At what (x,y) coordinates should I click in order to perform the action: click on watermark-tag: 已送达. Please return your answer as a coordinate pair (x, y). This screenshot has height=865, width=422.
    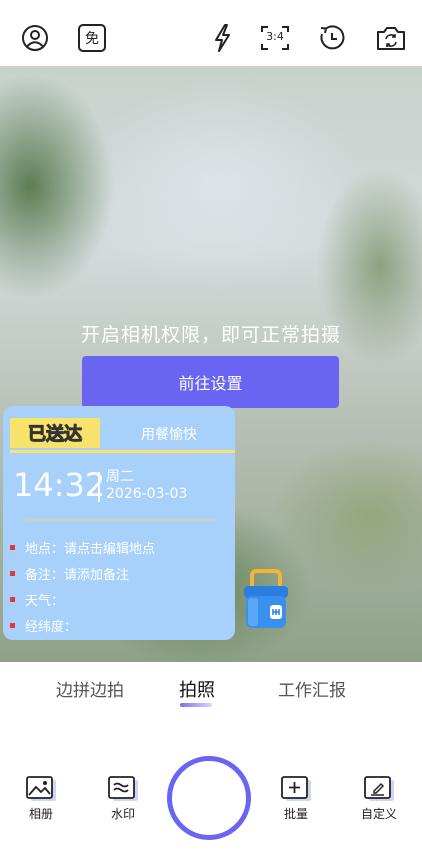
    Looking at the image, I should click on (55, 433).